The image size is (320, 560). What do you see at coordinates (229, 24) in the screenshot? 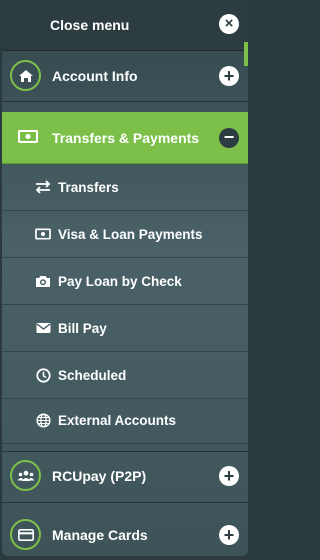
I see `close-icon: ×` at bounding box center [229, 24].